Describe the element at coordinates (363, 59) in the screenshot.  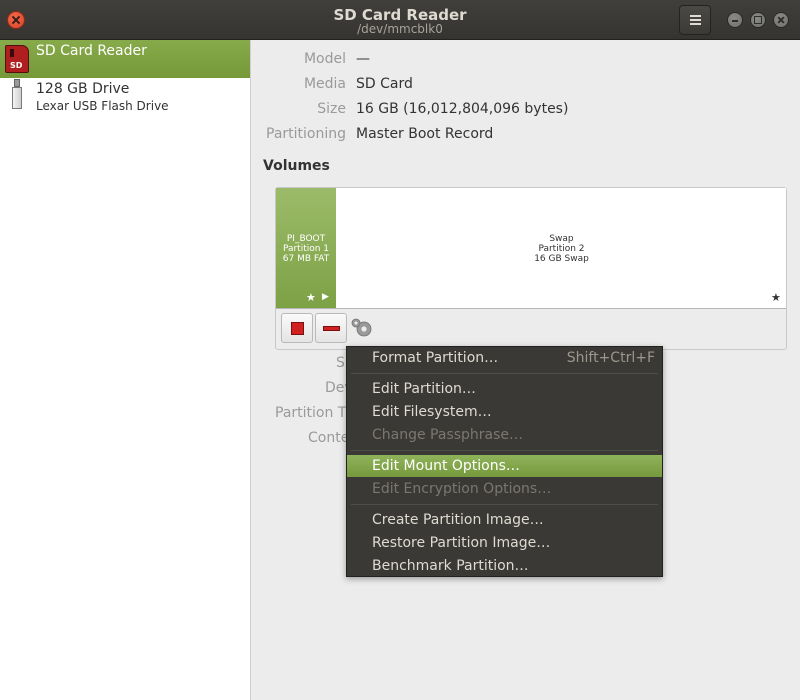
I see `model-value: —` at that location.